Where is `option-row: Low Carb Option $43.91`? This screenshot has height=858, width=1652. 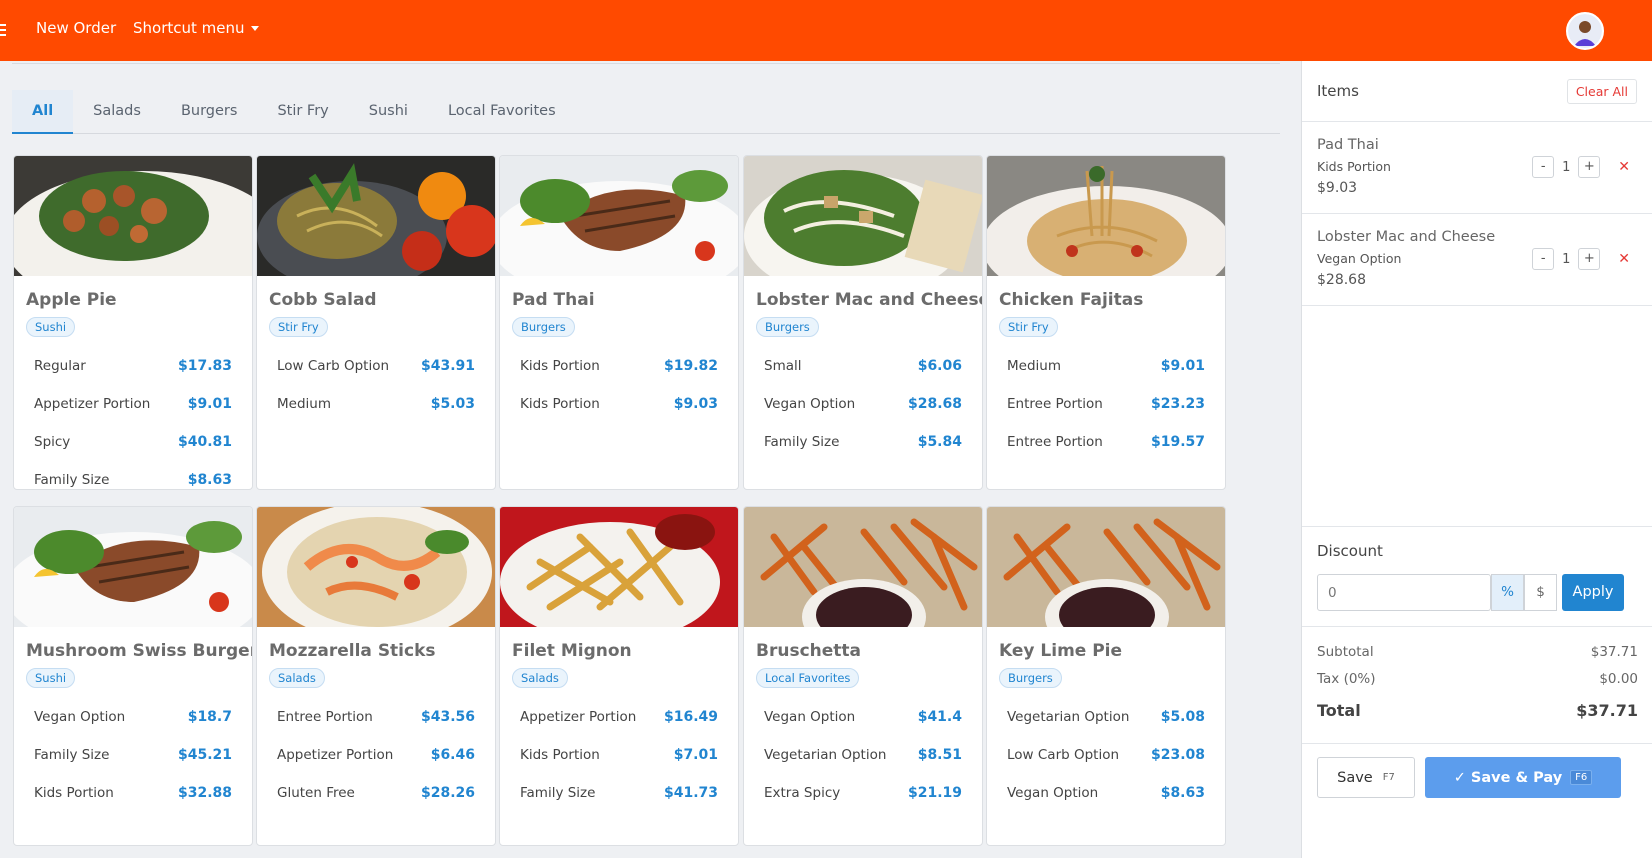 option-row: Low Carb Option $43.91 is located at coordinates (376, 366).